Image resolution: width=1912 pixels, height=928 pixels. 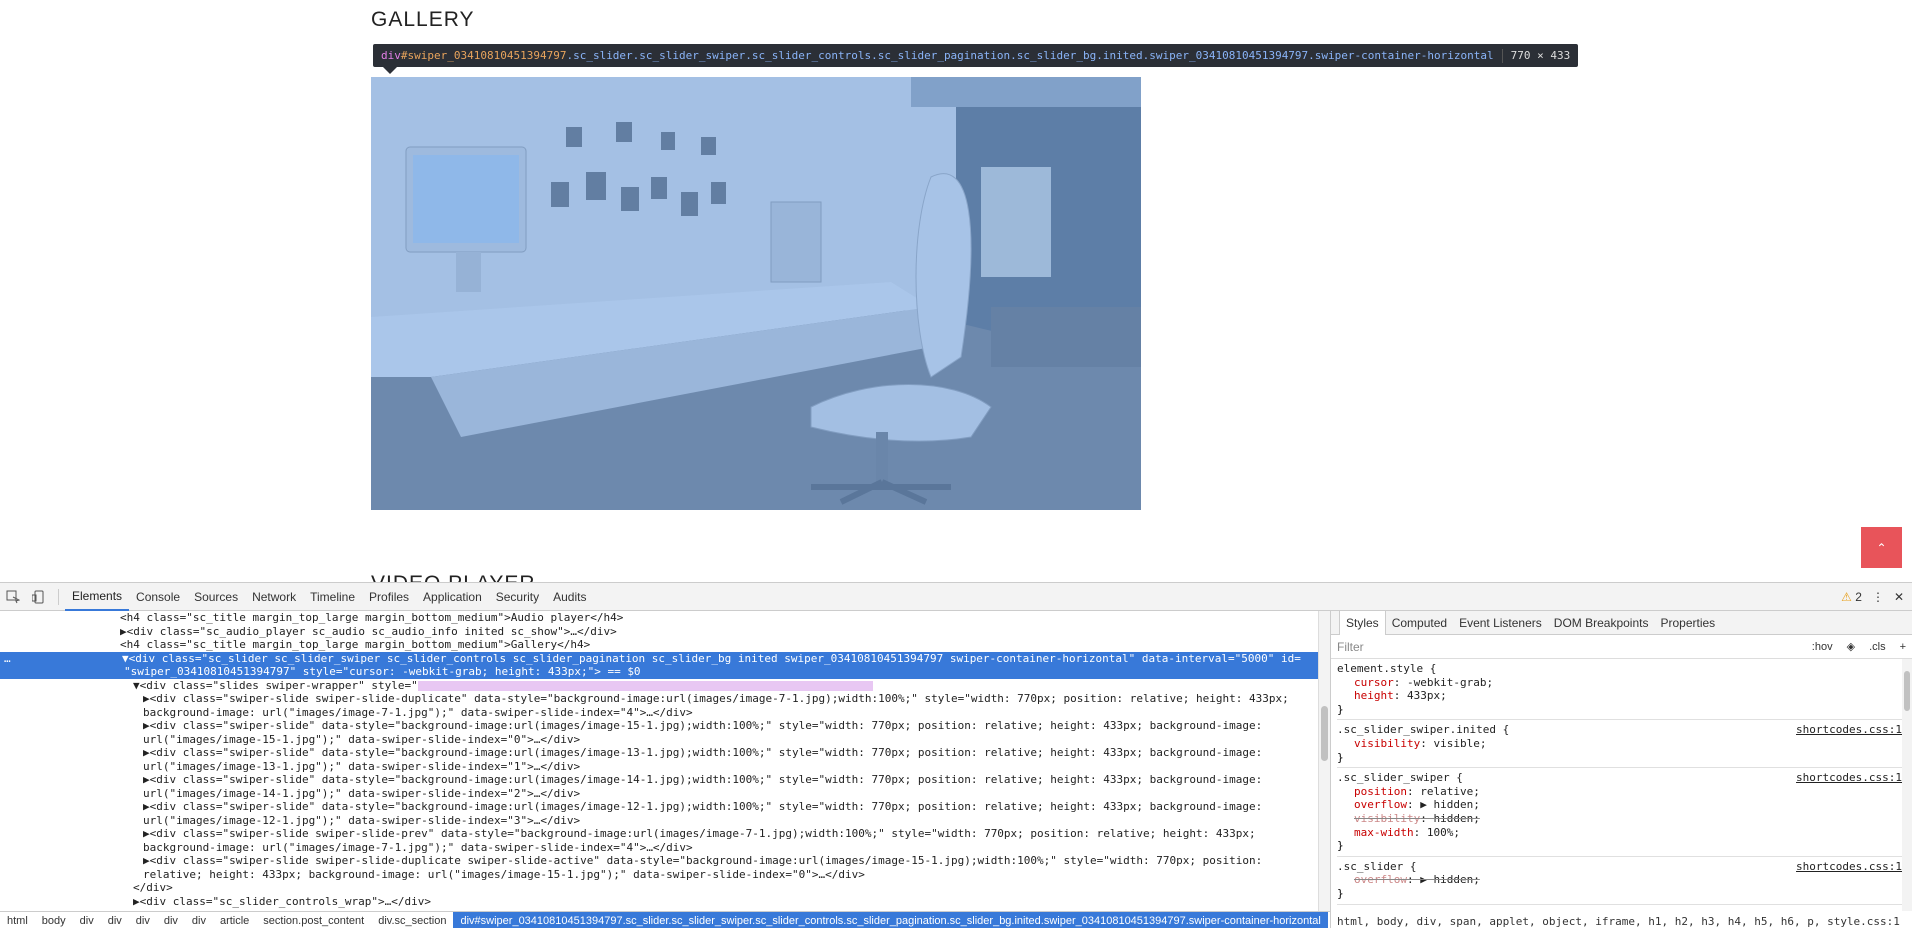 What do you see at coordinates (1419, 623) in the screenshot?
I see `tab-computed: Computed` at bounding box center [1419, 623].